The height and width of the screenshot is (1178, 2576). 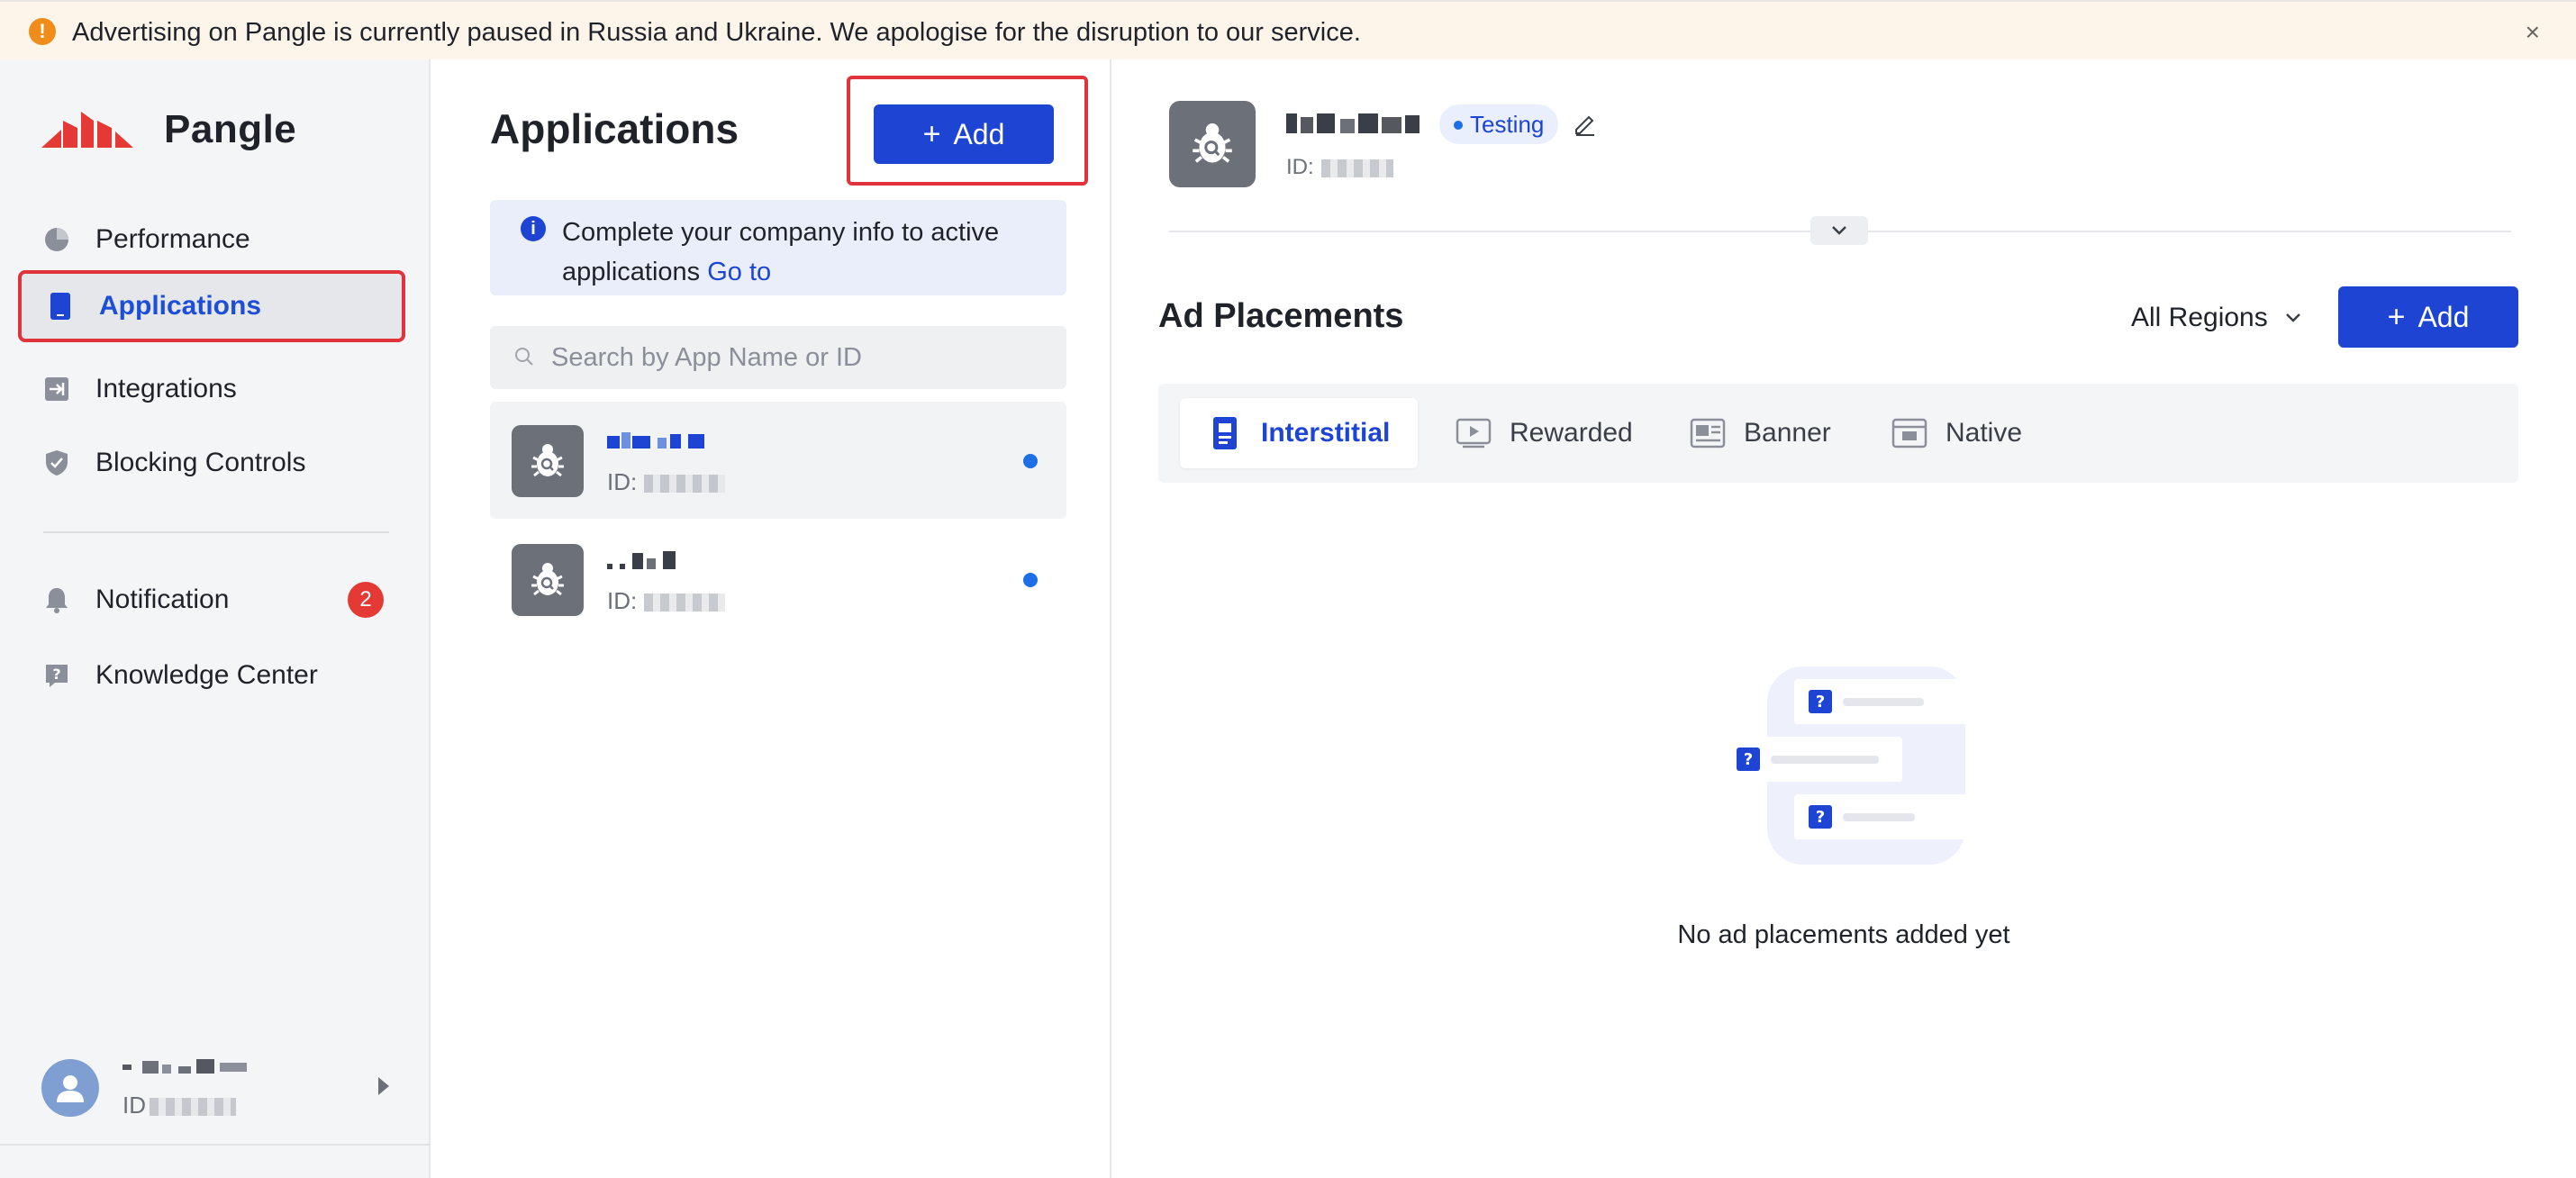 What do you see at coordinates (524, 357) in the screenshot?
I see `search-icon` at bounding box center [524, 357].